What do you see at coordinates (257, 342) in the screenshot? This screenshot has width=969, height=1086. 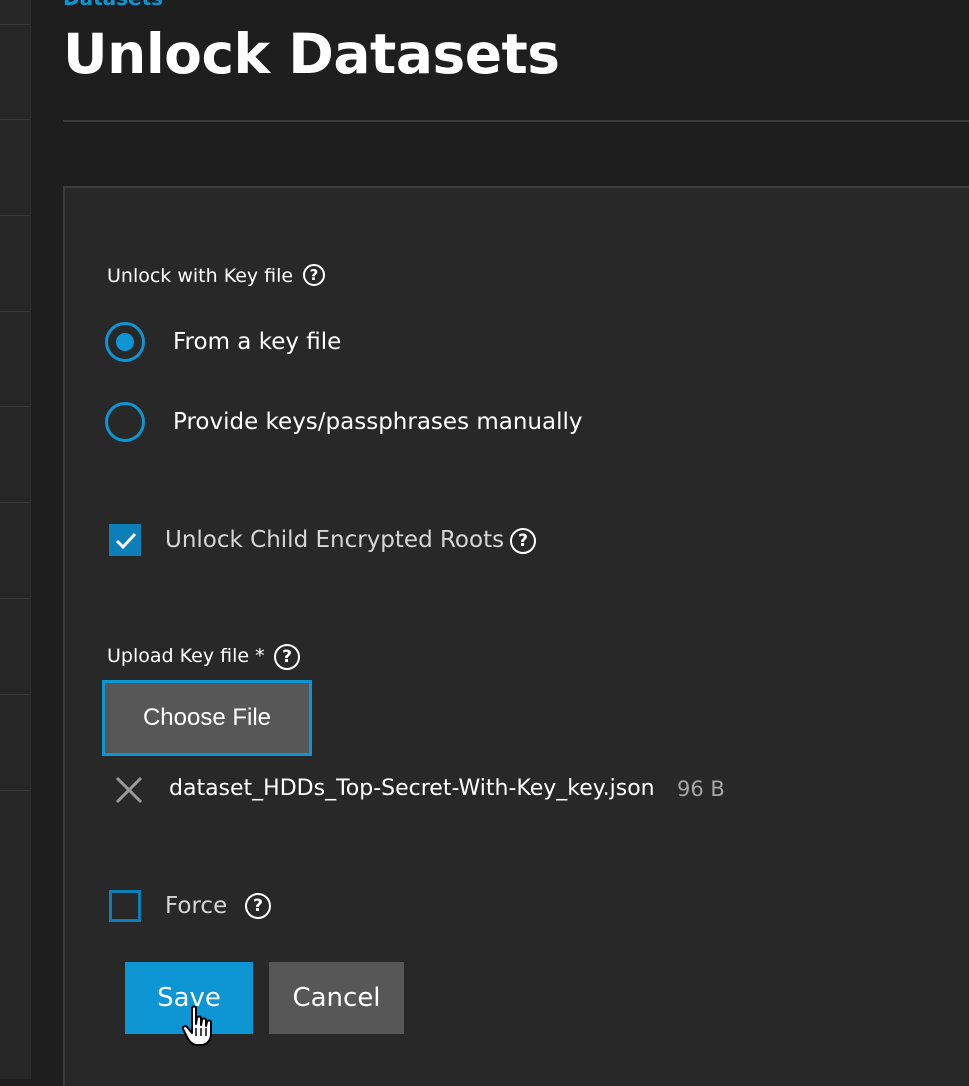 I see `radio-from-key-file-label: From a key file` at bounding box center [257, 342].